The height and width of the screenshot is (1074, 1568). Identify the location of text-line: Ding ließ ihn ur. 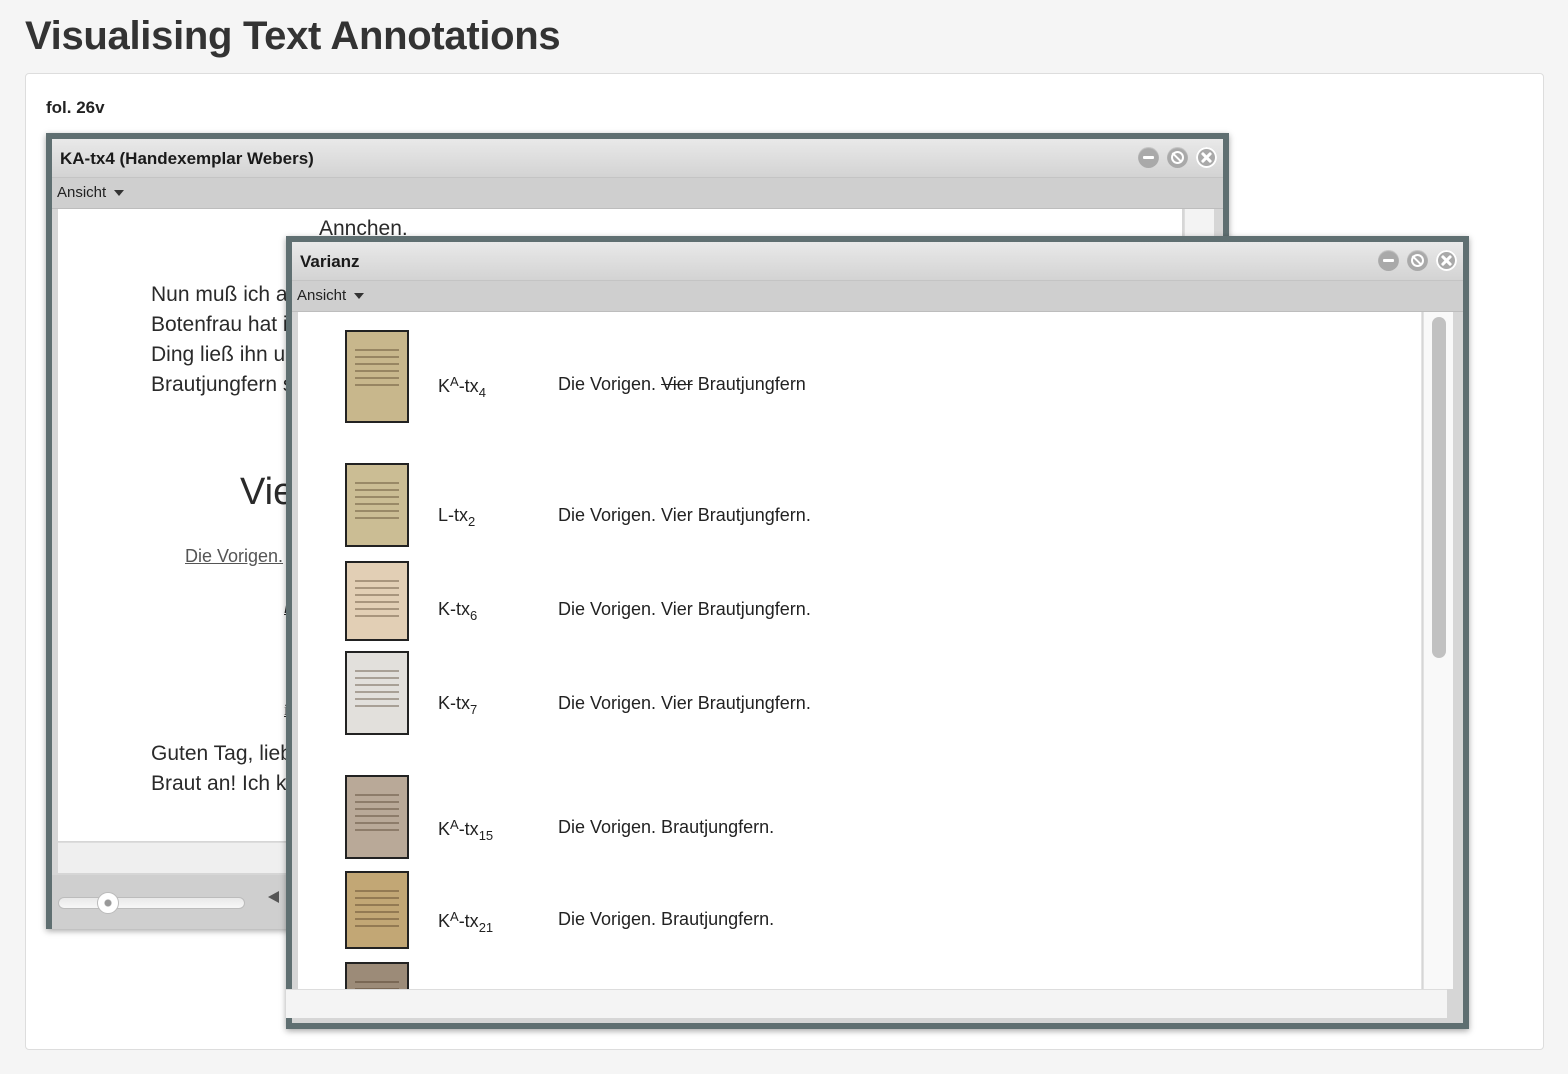
(222, 354).